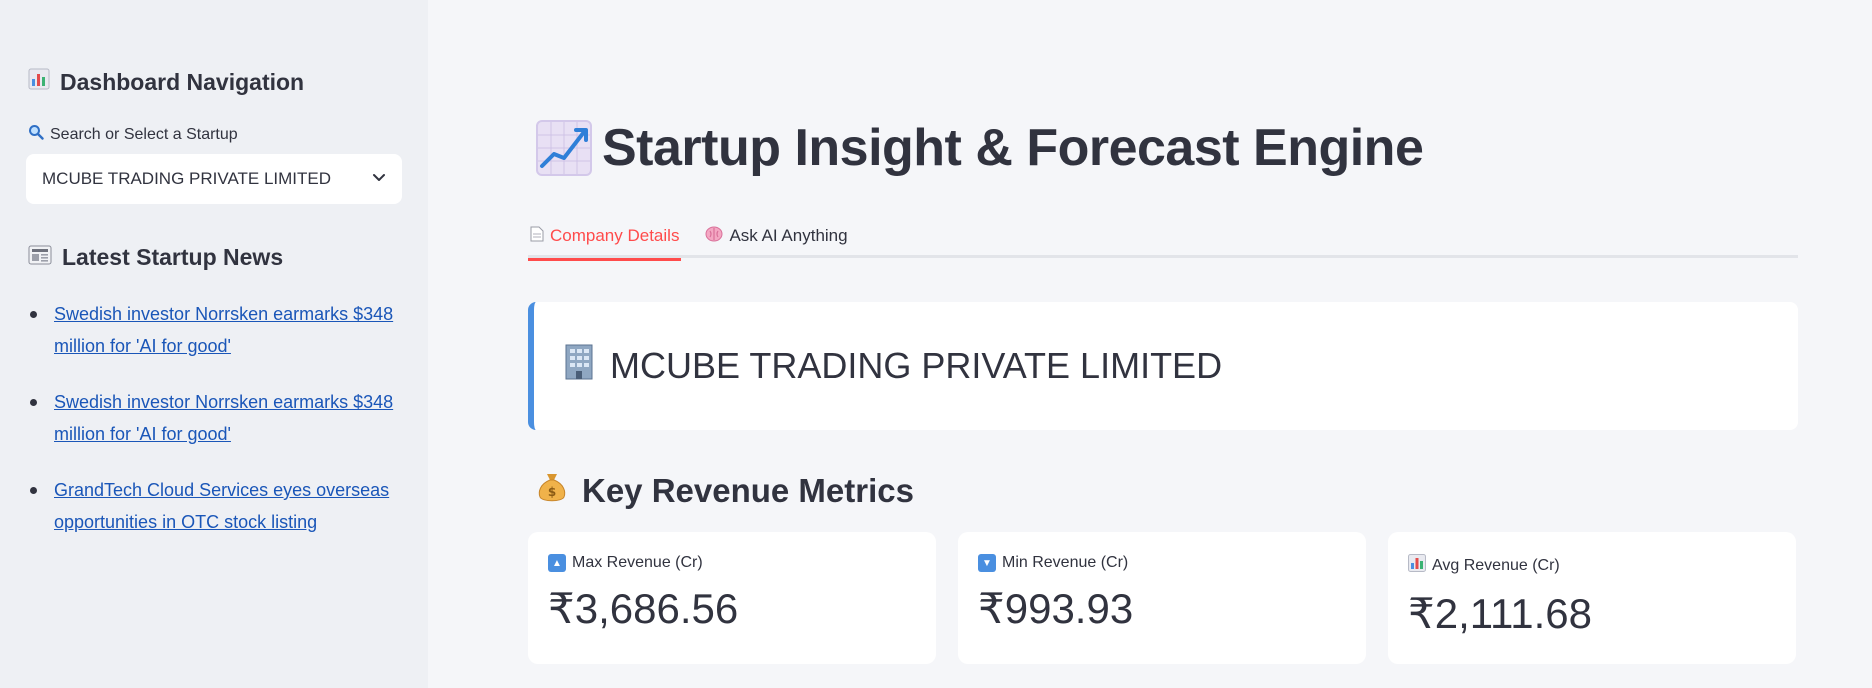 Image resolution: width=1872 pixels, height=688 pixels. What do you see at coordinates (1065, 562) in the screenshot?
I see `metric-label-text: Min Revenue (Cr)` at bounding box center [1065, 562].